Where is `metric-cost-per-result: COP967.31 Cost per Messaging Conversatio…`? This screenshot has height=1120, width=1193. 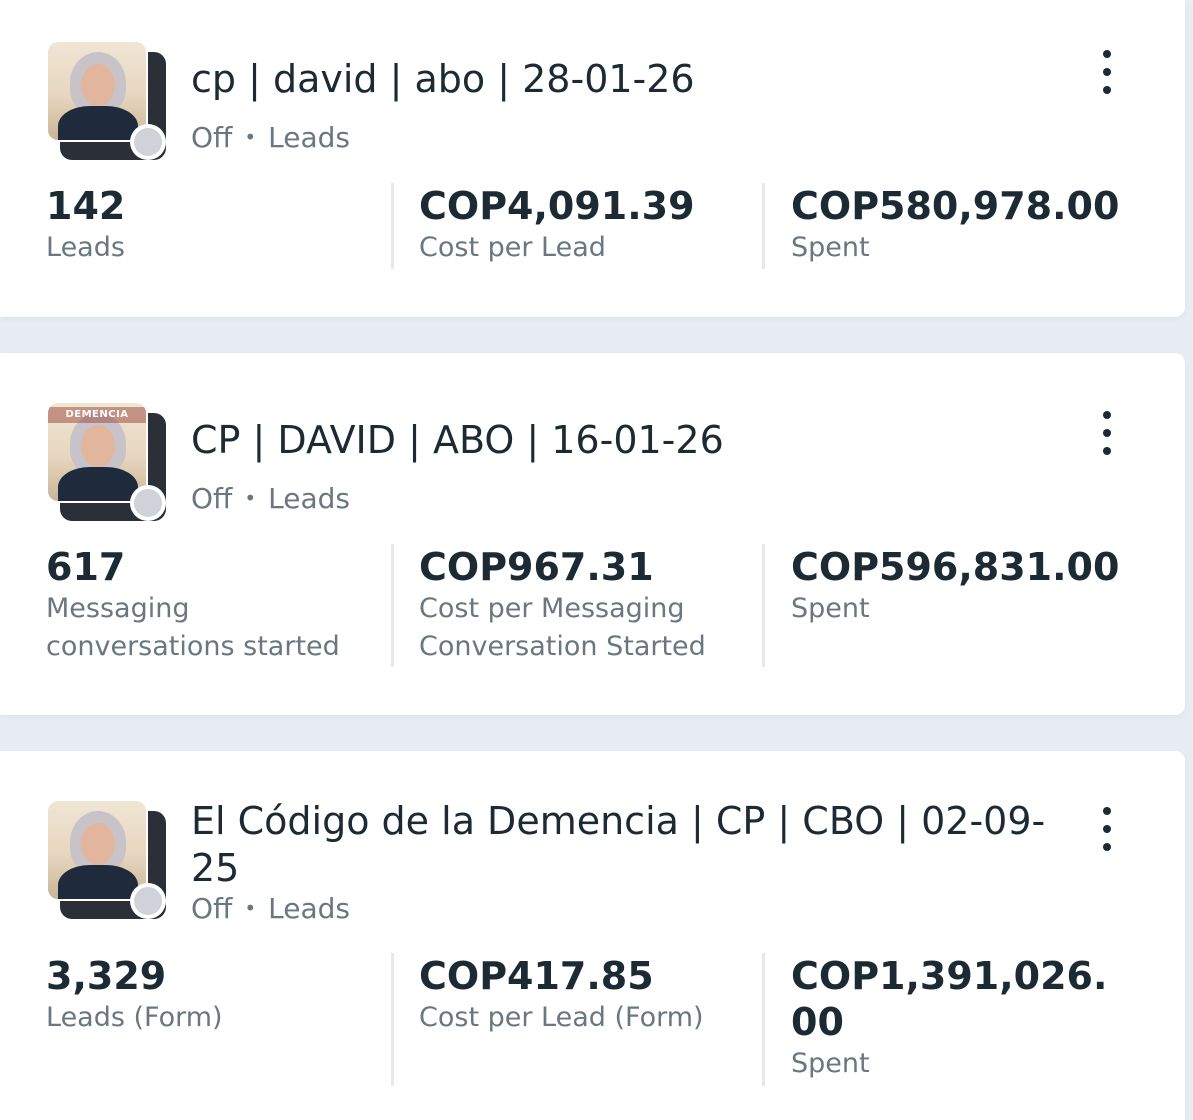
metric-cost-per-result: COP967.31 Cost per Messaging Conversatio… is located at coordinates (584, 605).